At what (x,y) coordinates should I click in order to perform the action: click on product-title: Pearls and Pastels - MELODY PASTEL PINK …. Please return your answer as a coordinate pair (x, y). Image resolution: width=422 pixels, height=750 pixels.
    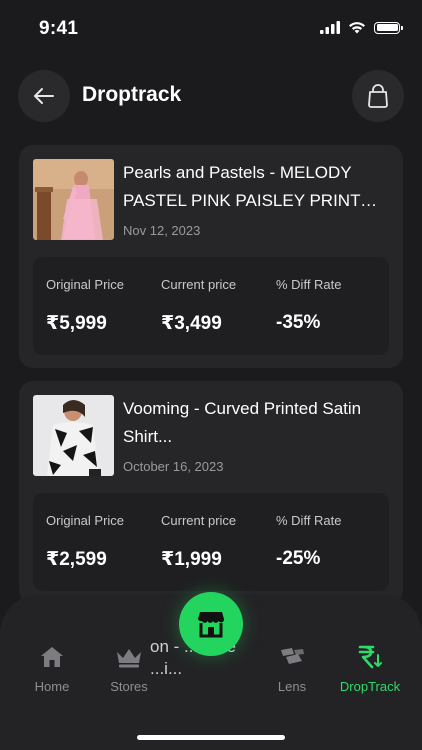
    Looking at the image, I should click on (242, 186).